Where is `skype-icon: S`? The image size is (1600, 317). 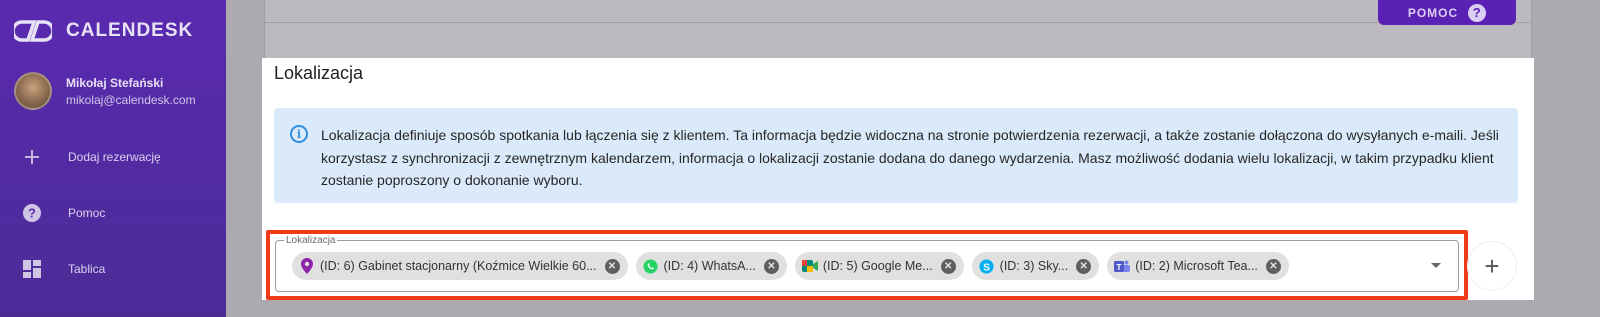 skype-icon: S is located at coordinates (987, 266).